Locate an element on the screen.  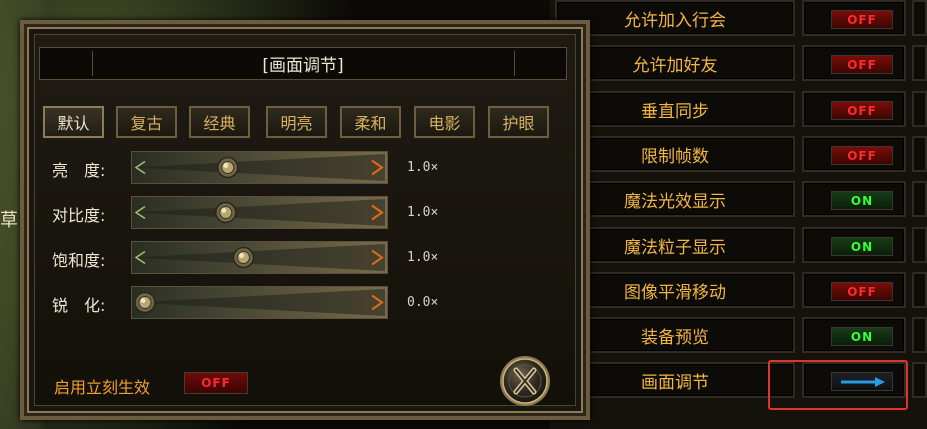
settings-row-label: 魔法光效显示 is located at coordinates (675, 199).